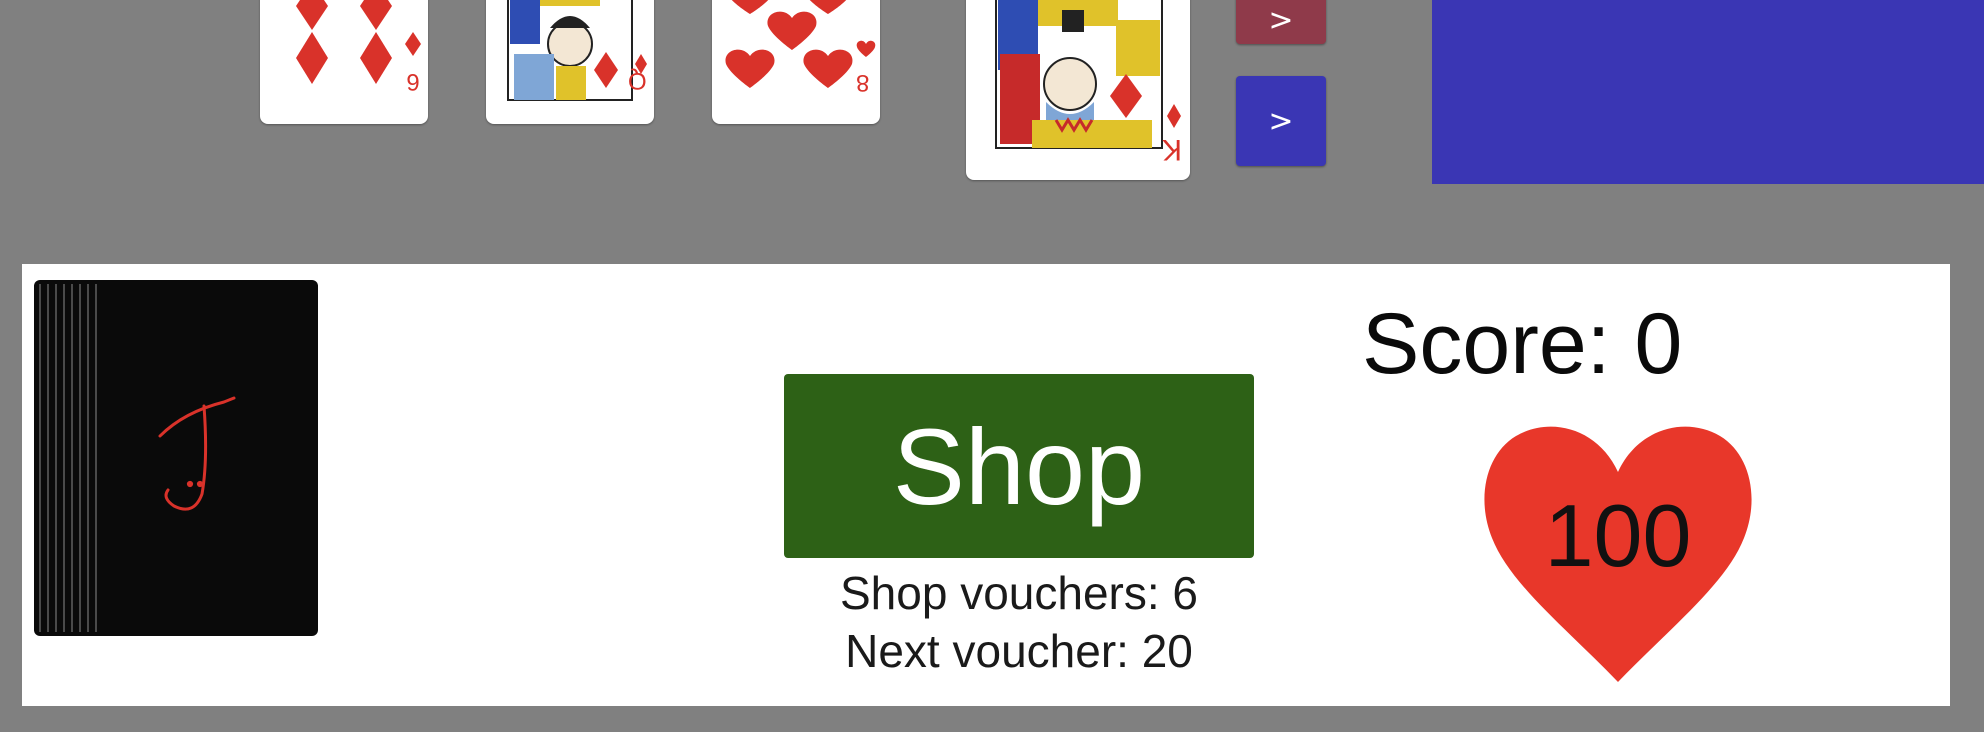 The image size is (1984, 732). I want to click on shop-vouchers-text: Shop vouchers: 6, so click(1018, 593).